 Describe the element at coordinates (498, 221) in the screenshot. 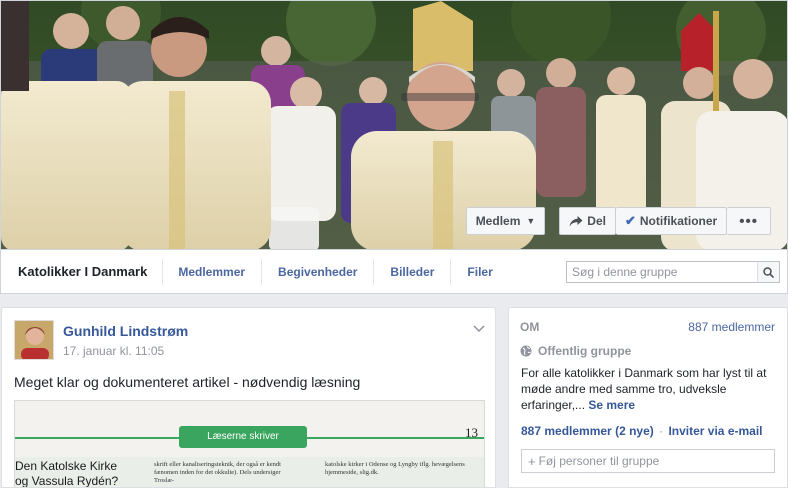

I see `member-button-label: Medlem` at that location.